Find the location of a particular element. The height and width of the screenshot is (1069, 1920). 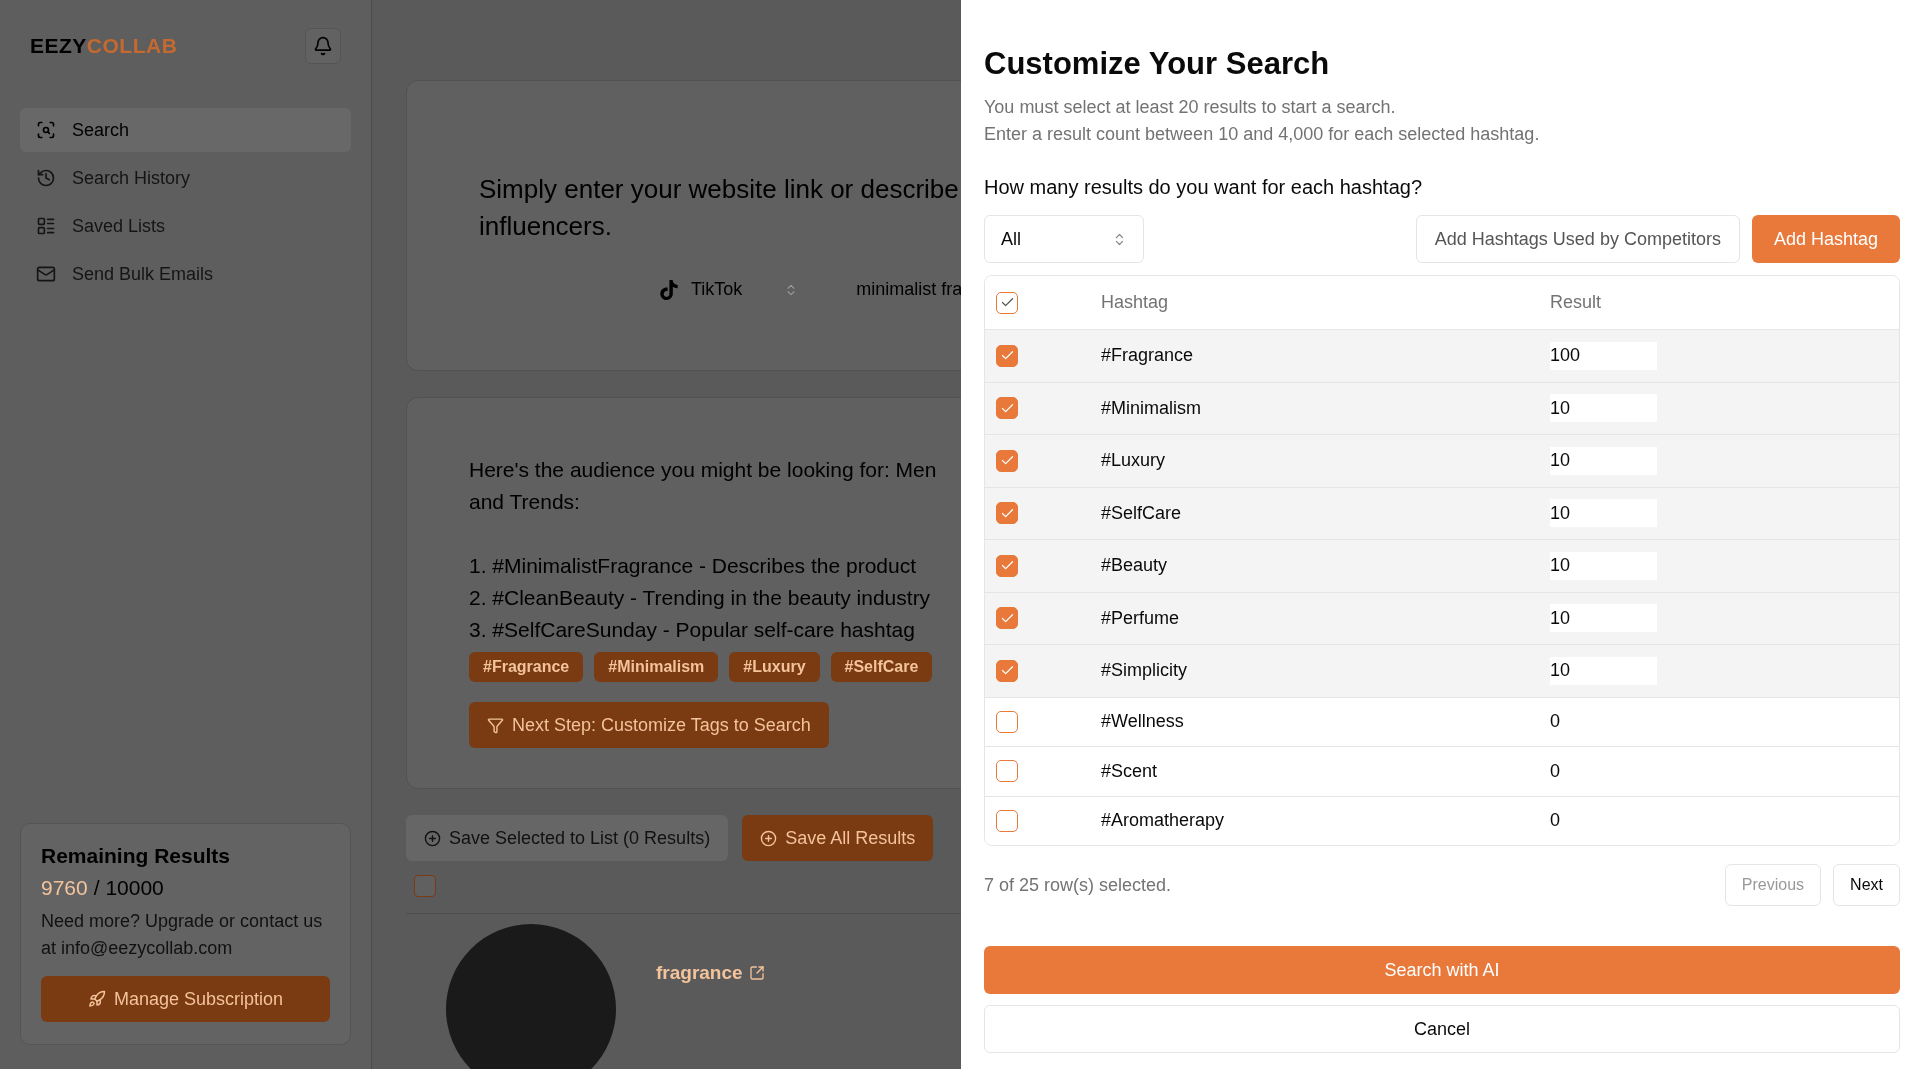

hashtag-tag: #Luxury is located at coordinates (774, 667).